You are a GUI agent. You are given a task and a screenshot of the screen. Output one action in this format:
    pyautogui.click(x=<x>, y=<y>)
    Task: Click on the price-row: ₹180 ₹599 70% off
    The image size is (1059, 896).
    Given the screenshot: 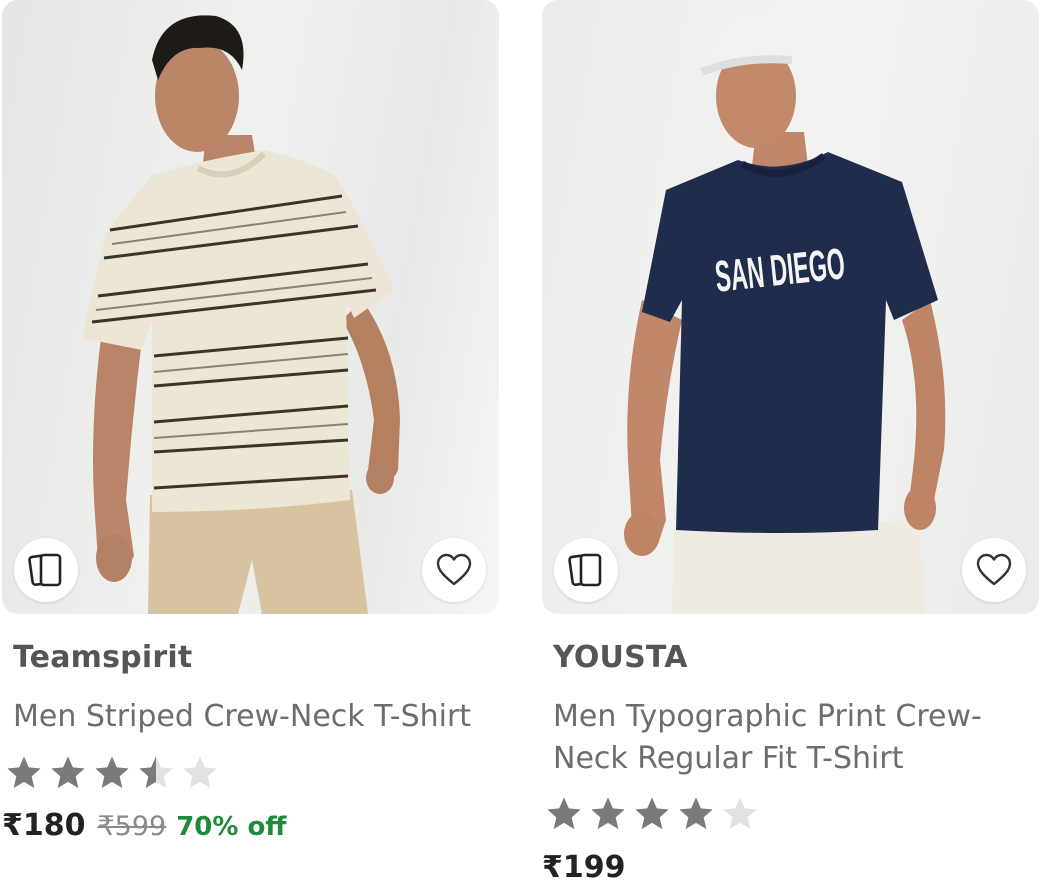 What is the action you would take?
    pyautogui.click(x=144, y=825)
    